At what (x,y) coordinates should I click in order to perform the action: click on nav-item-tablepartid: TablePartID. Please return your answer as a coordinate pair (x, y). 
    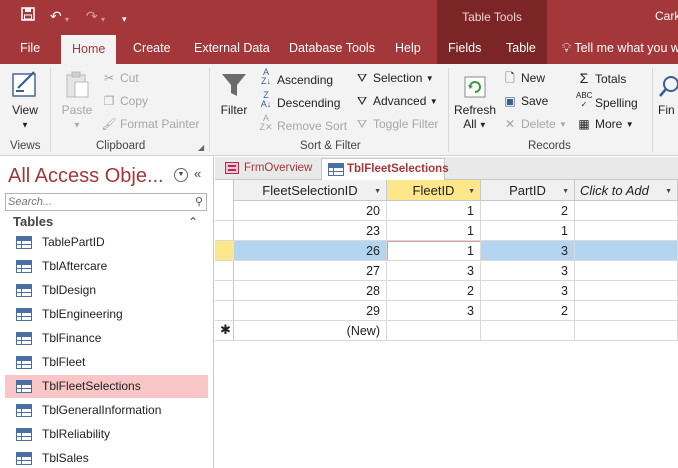
    Looking at the image, I should click on (106, 242).